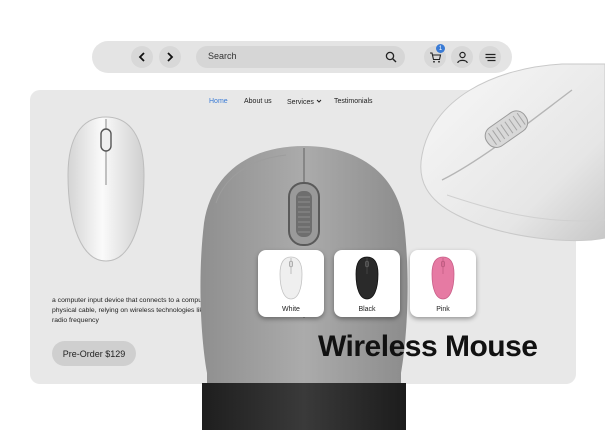 Image resolution: width=605 pixels, height=430 pixels. I want to click on nav-services: Services, so click(304, 102).